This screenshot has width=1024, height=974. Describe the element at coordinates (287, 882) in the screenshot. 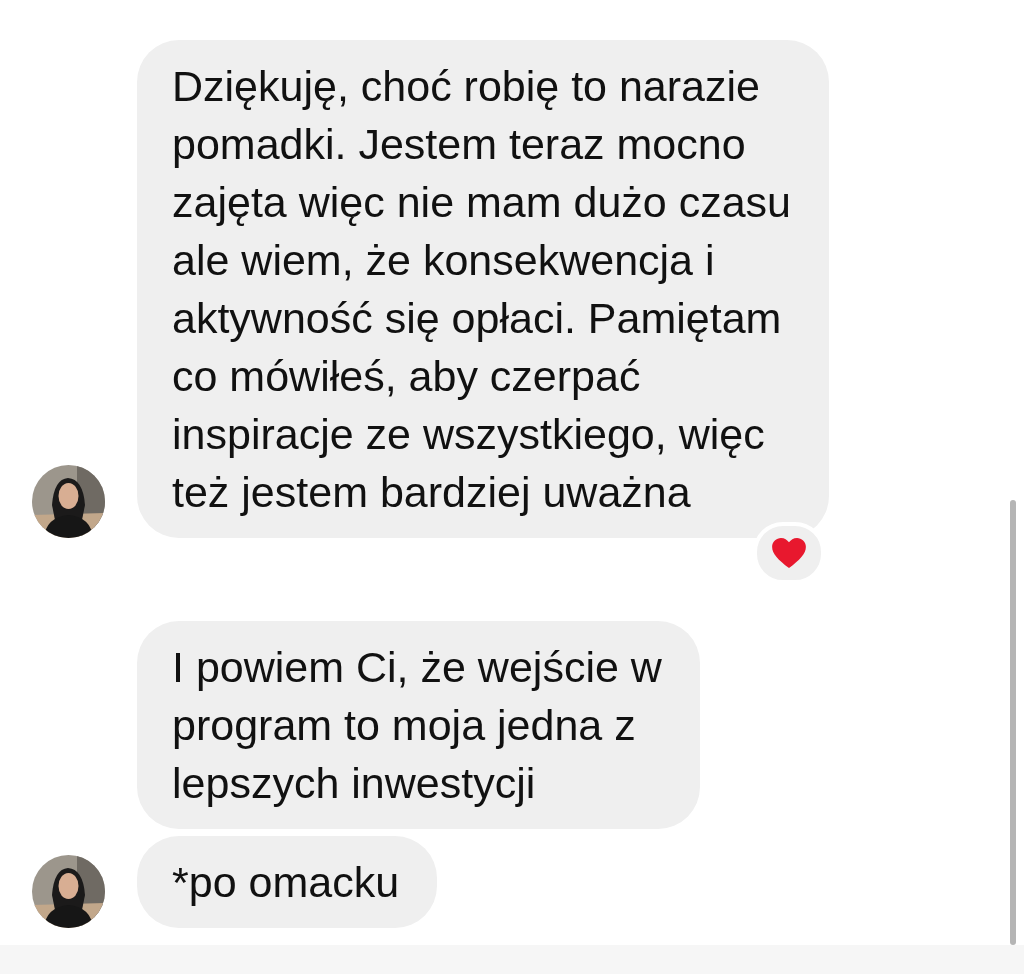

I see `message-bubble: *po omacku` at that location.